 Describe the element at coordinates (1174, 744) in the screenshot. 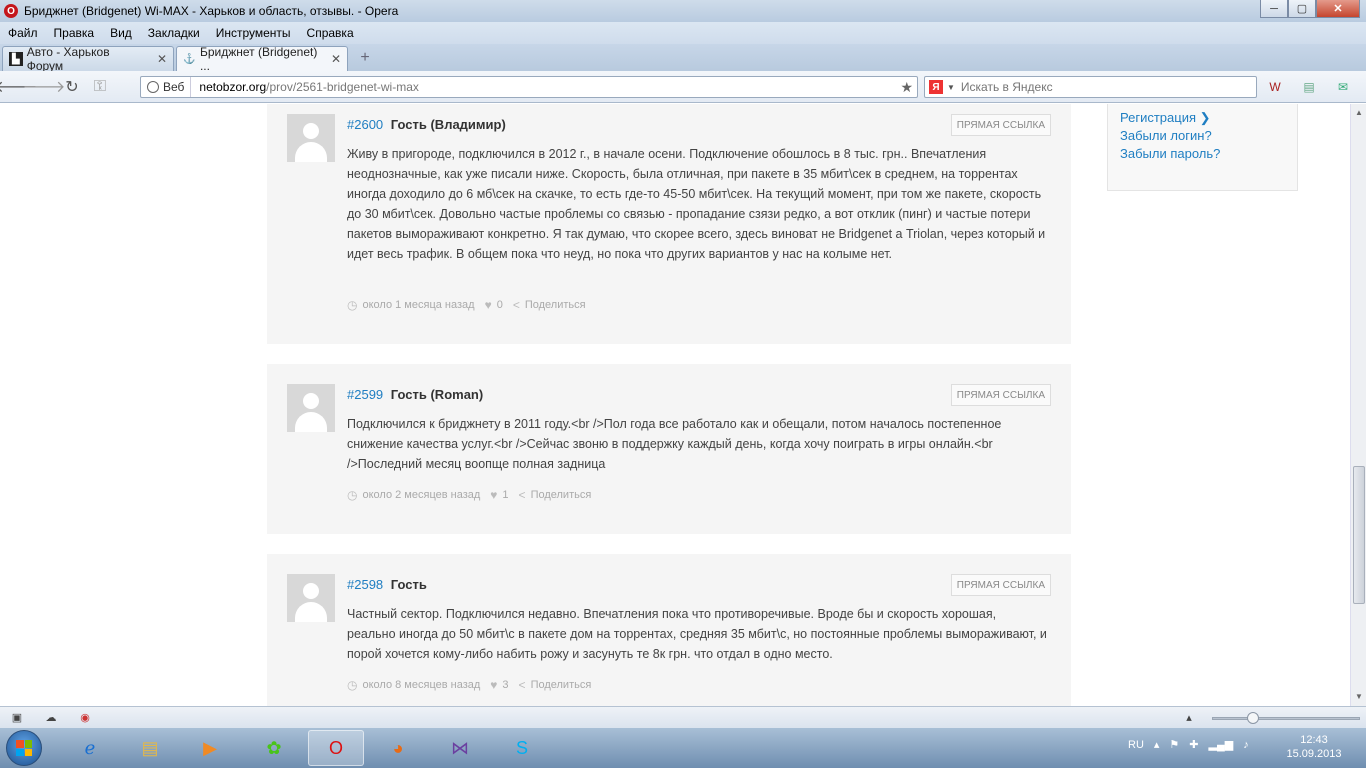

I see `action-center-icon: ⚑` at that location.